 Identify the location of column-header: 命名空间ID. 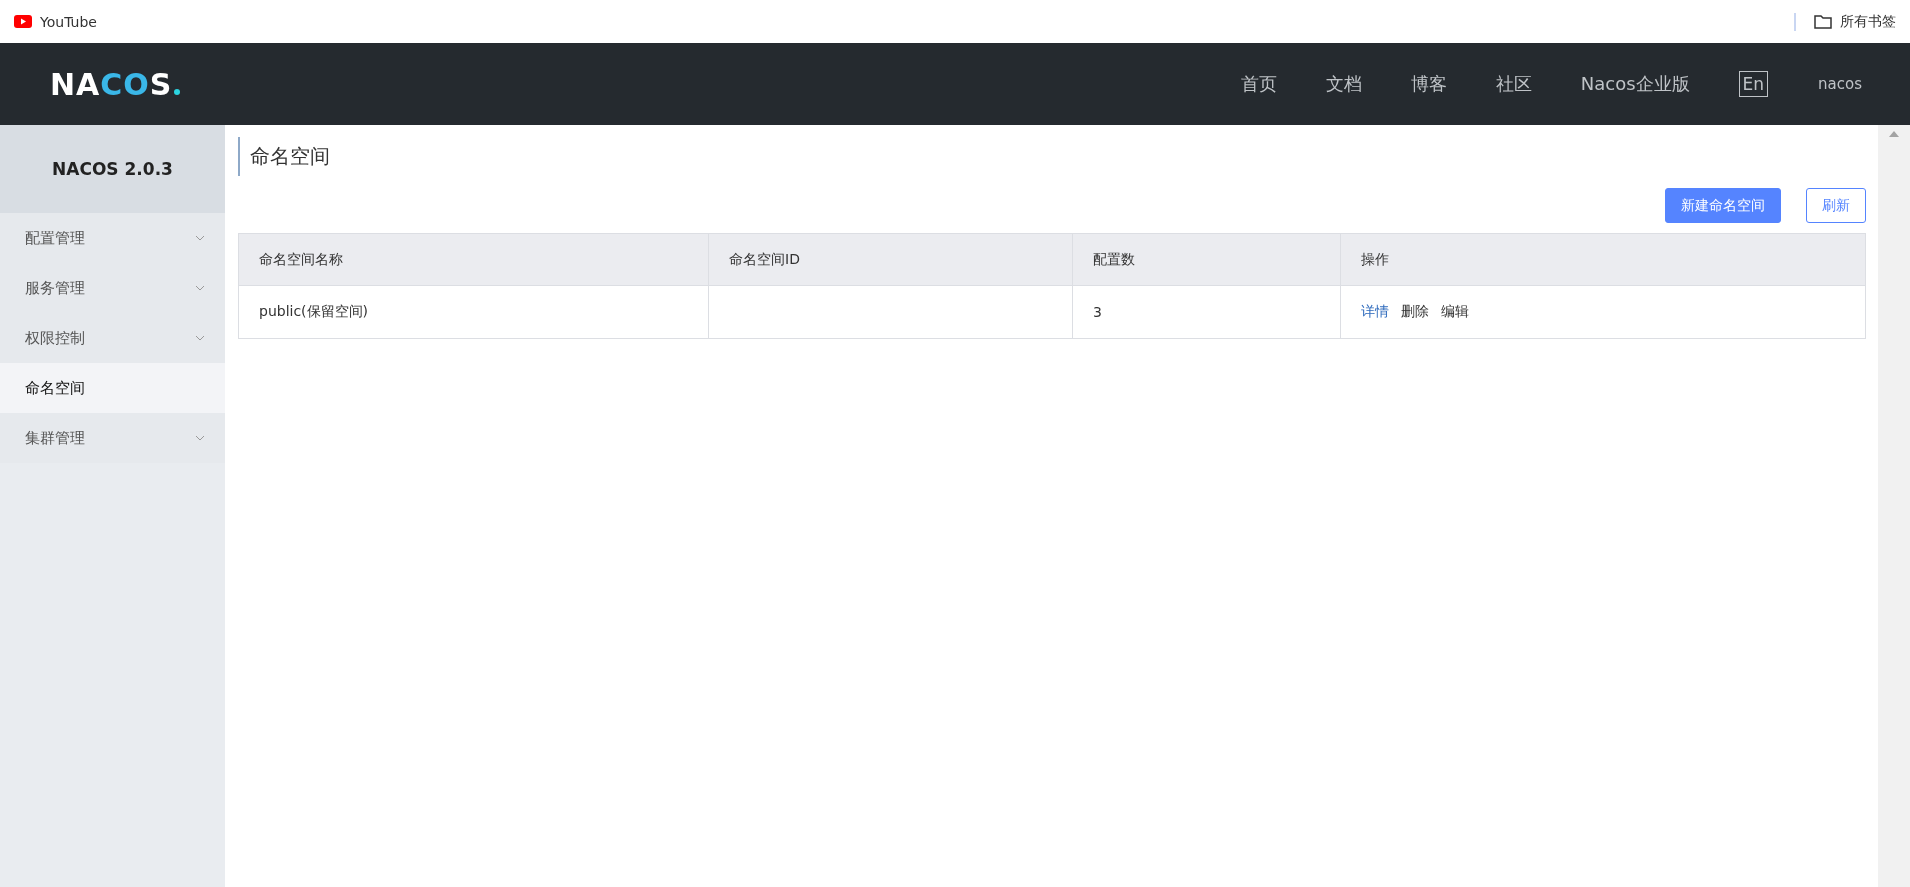
(891, 260).